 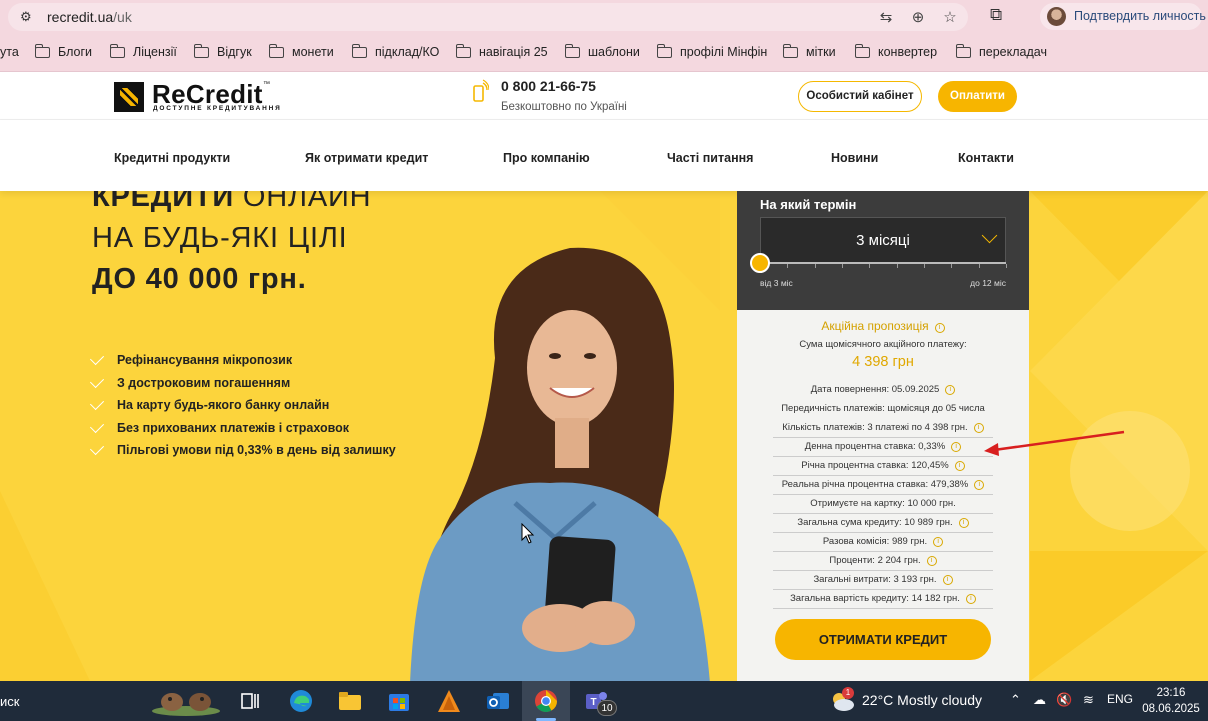 I want to click on term-value: 3 місяці, so click(x=883, y=240).